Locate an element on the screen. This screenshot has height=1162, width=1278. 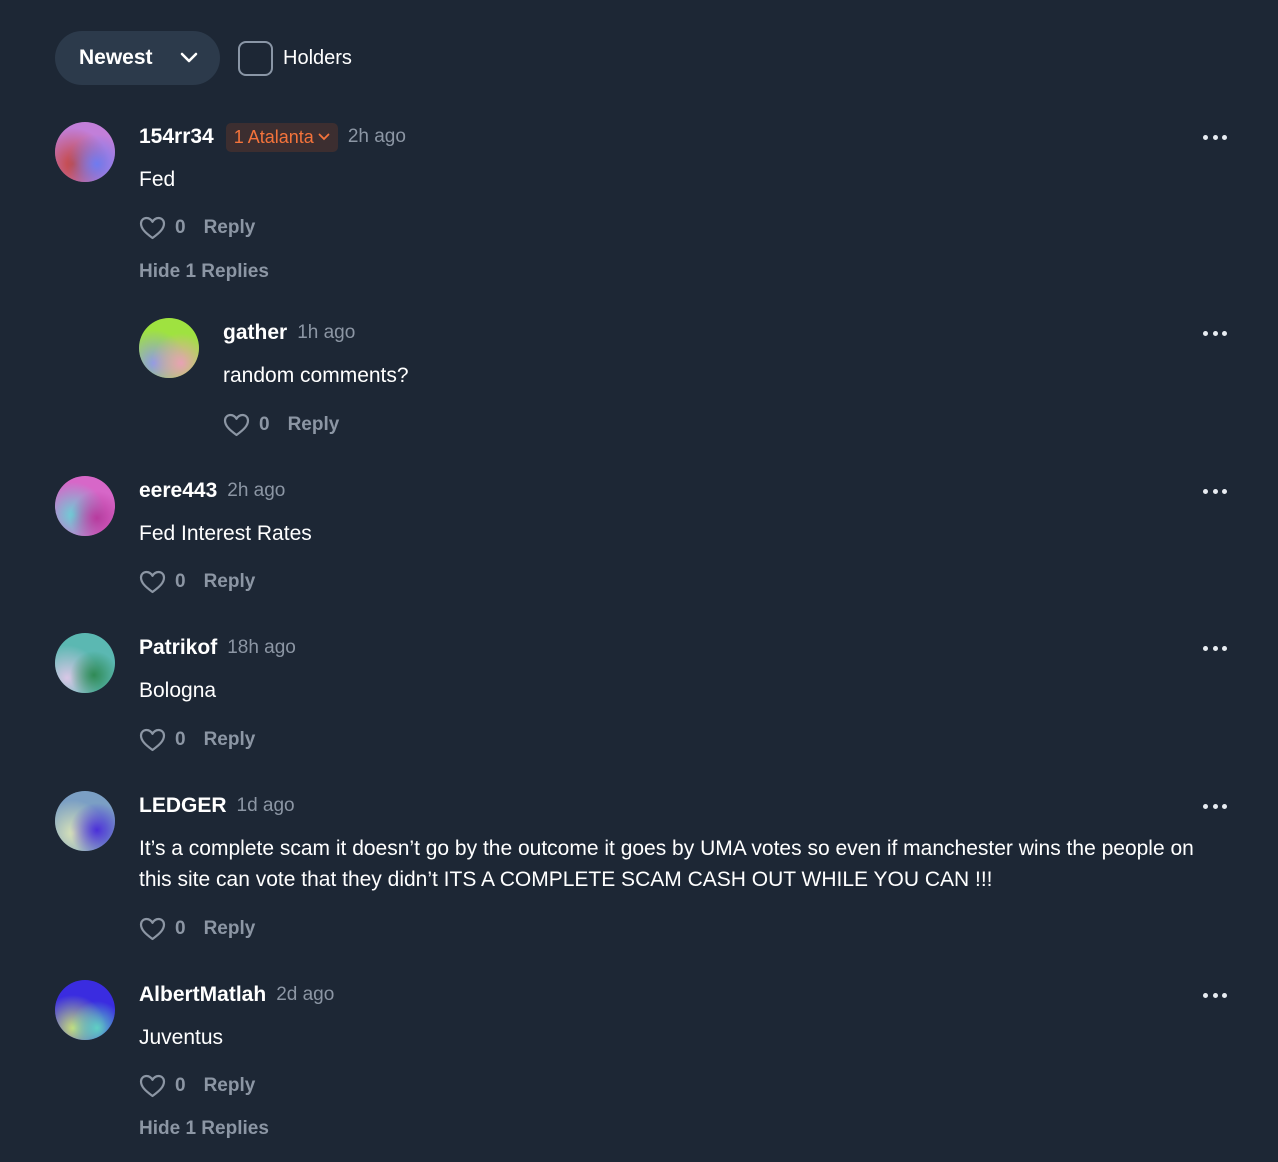
comment-header: Patrikof 18h ago is located at coordinates (217, 648).